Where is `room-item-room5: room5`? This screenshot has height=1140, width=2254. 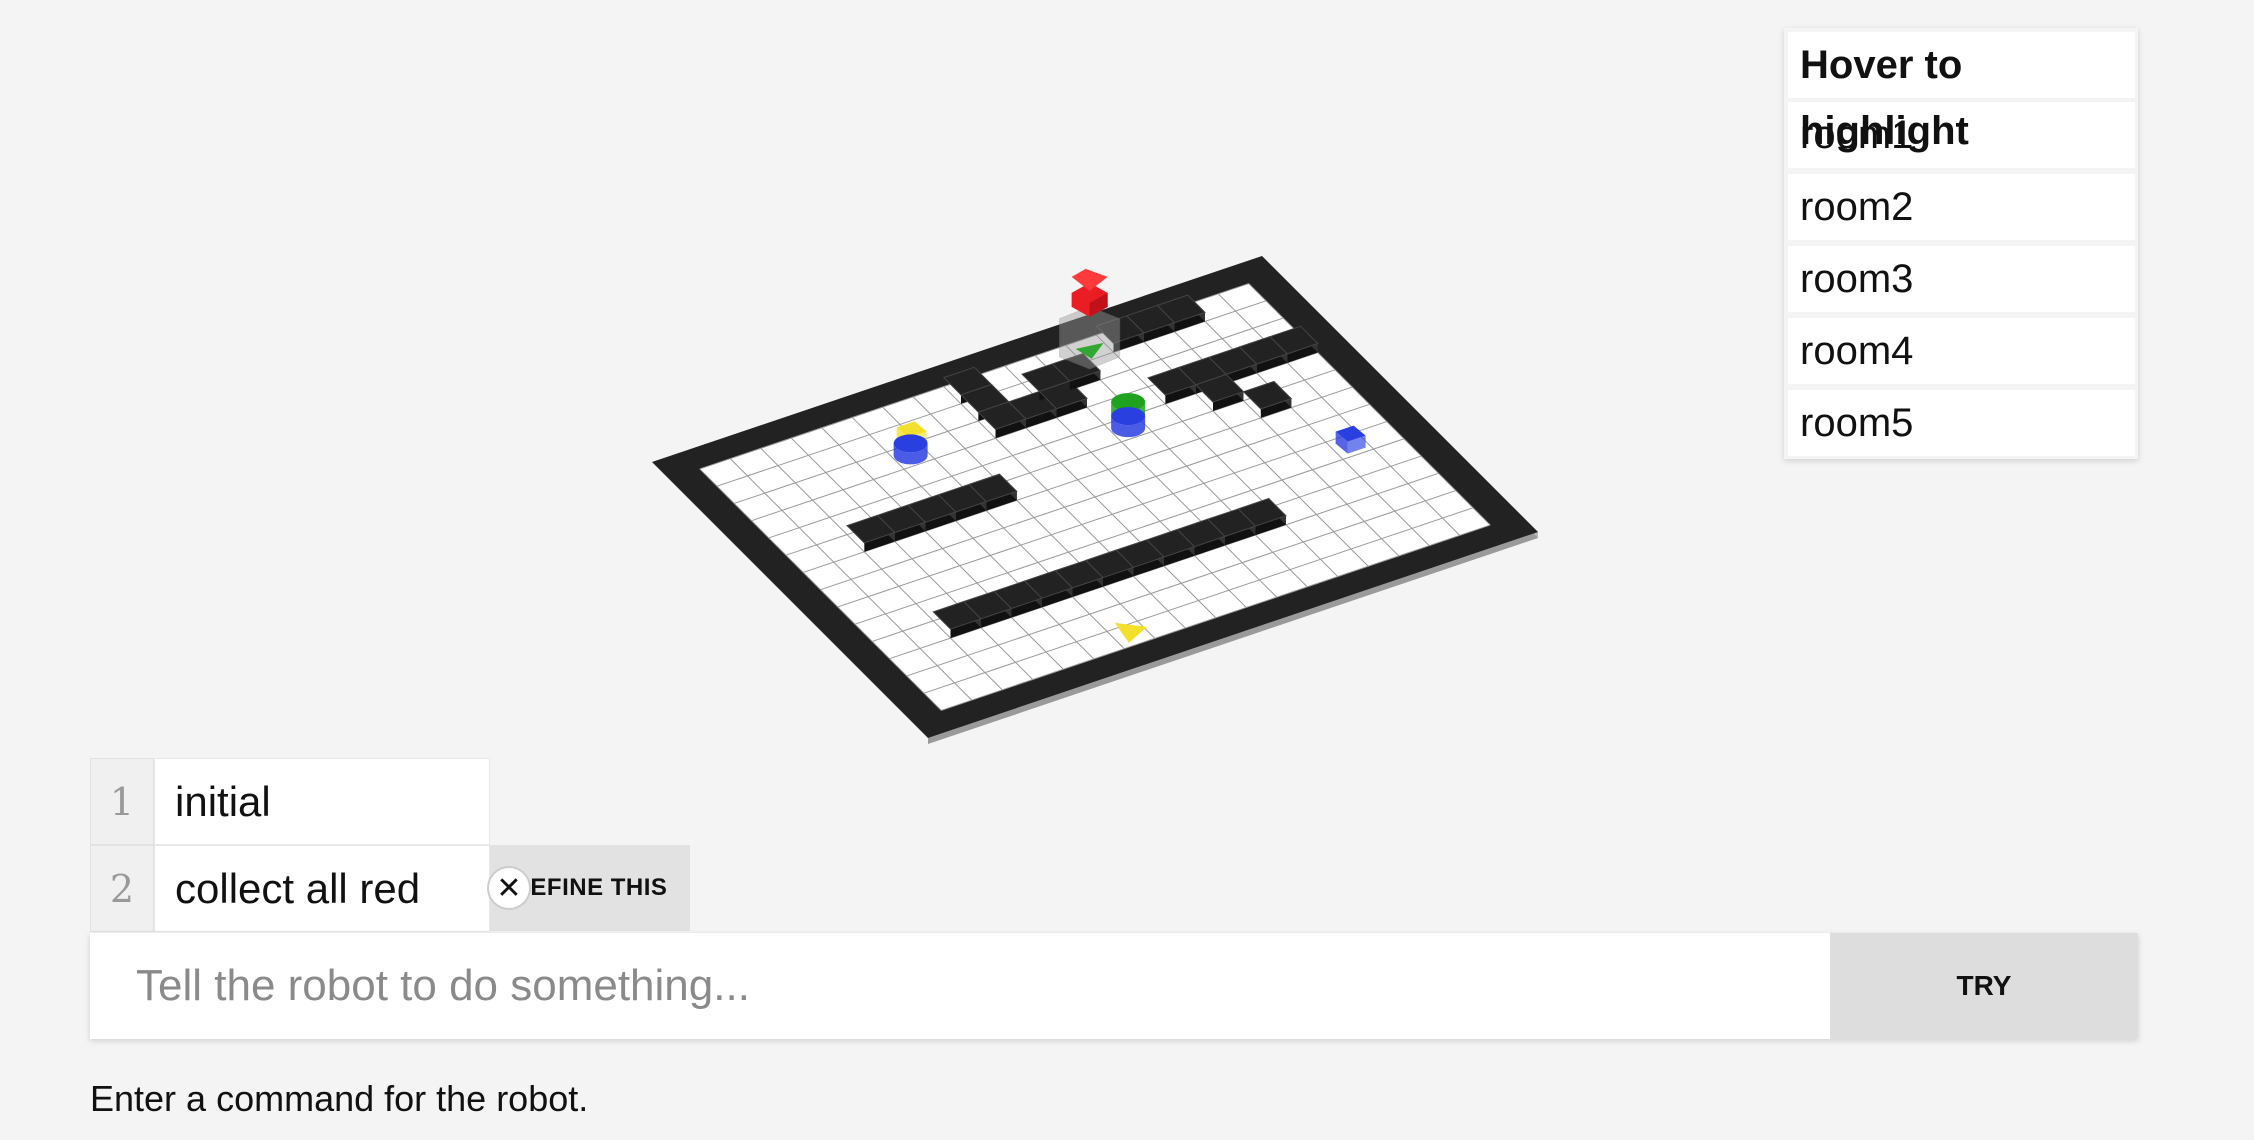
room-item-room5: room5 is located at coordinates (1961, 423).